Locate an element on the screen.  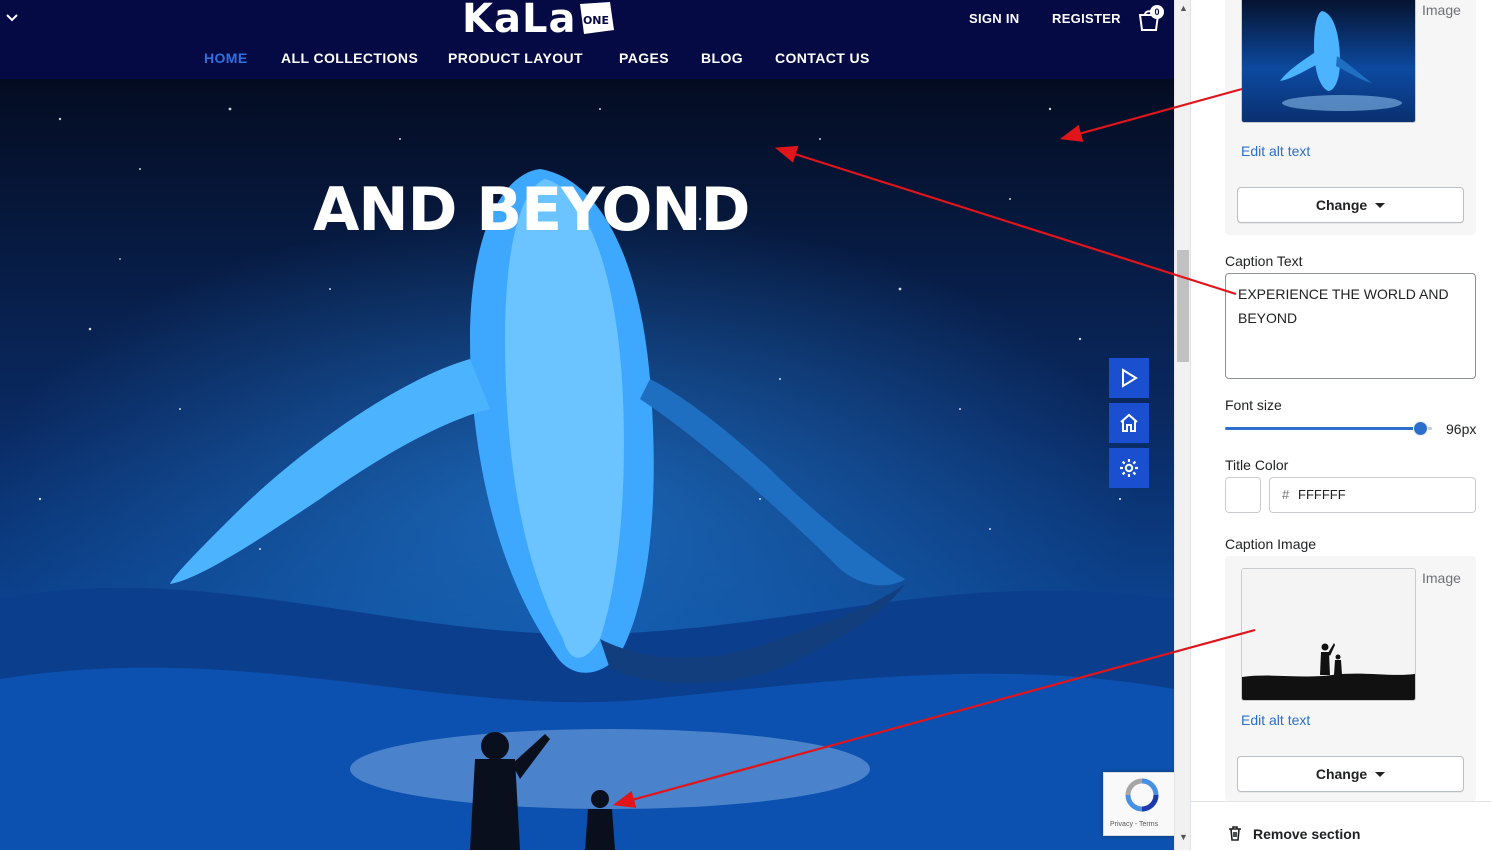
title-color-value: FFFFFF is located at coordinates (1322, 494).